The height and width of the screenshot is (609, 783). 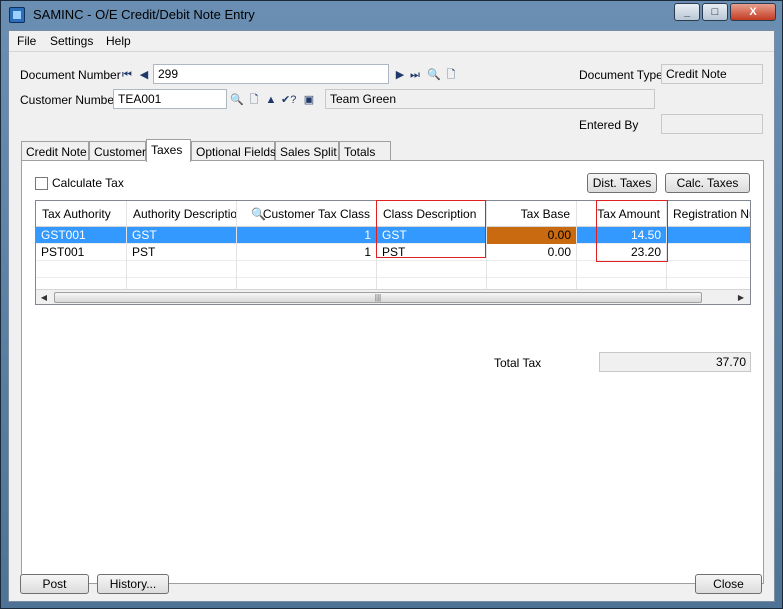 I want to click on new-customer-icon: 🗋, so click(x=254, y=100).